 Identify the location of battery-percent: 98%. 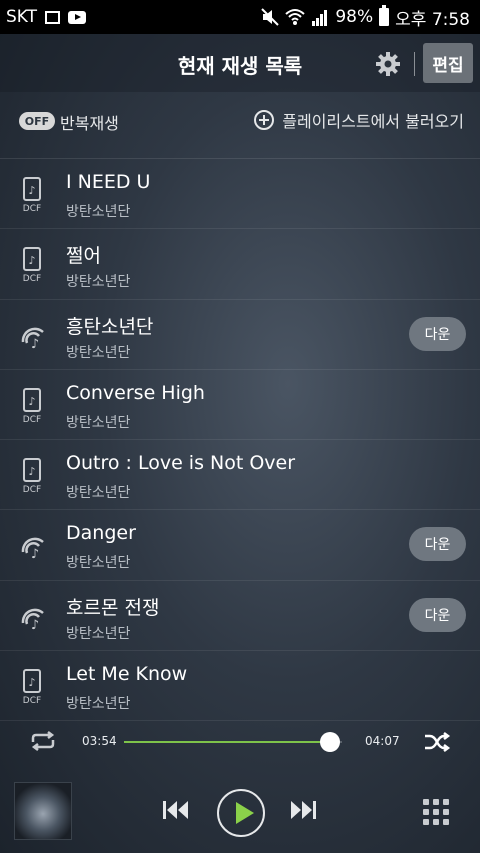
(354, 17).